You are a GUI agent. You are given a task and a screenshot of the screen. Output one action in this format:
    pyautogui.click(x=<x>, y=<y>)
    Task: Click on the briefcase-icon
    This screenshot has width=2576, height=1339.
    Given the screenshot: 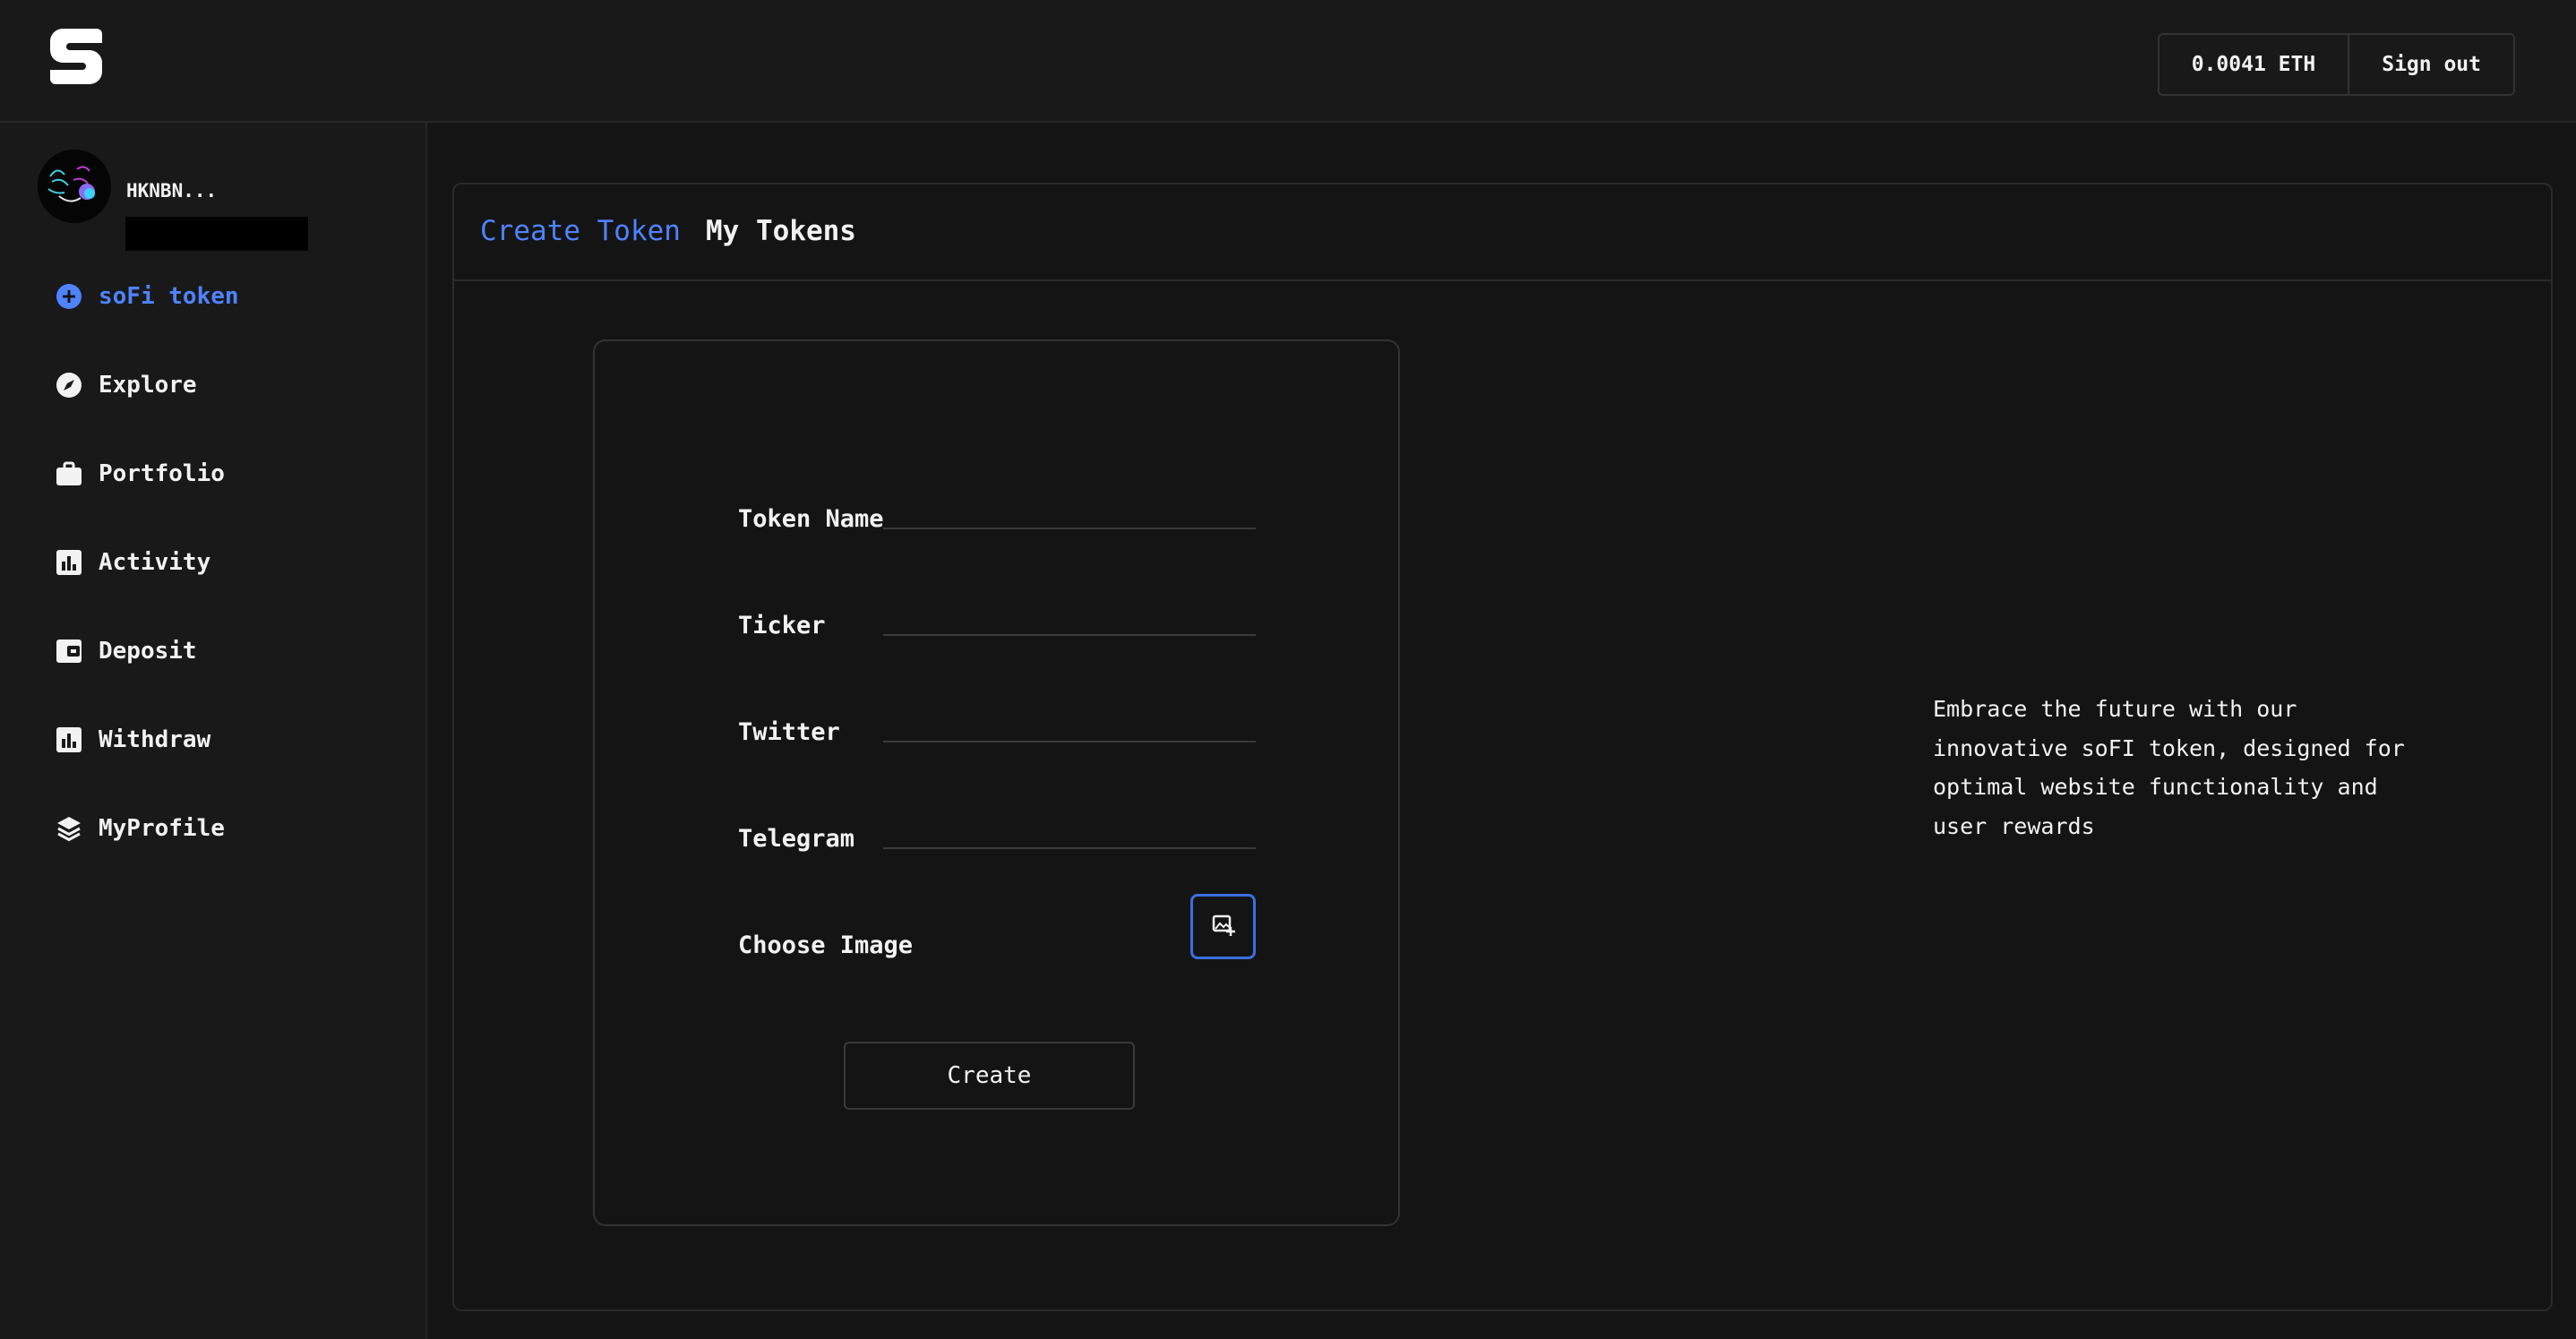 What is the action you would take?
    pyautogui.click(x=69, y=473)
    